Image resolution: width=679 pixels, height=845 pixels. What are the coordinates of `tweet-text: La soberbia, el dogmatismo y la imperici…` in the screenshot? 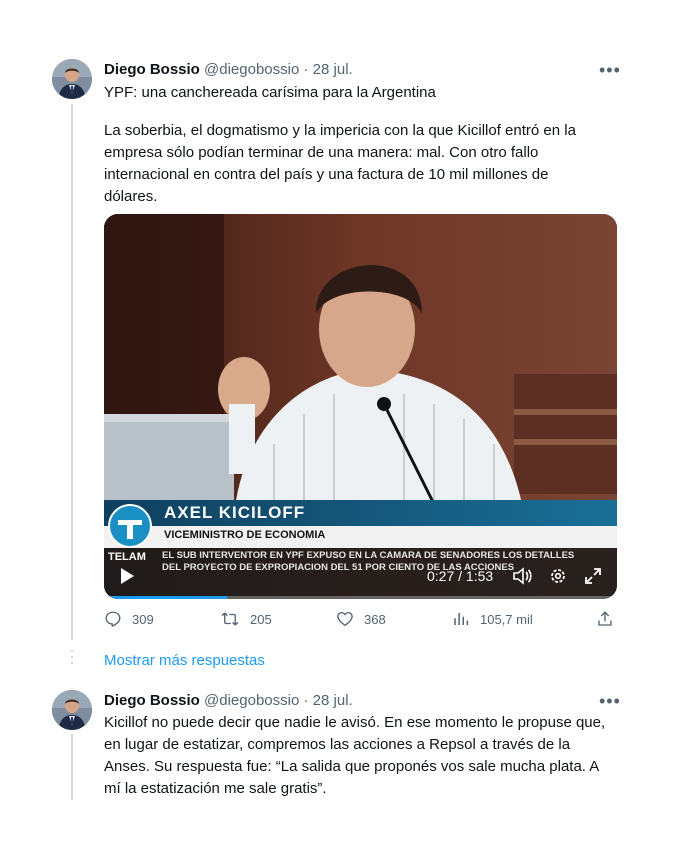 It's located at (340, 163).